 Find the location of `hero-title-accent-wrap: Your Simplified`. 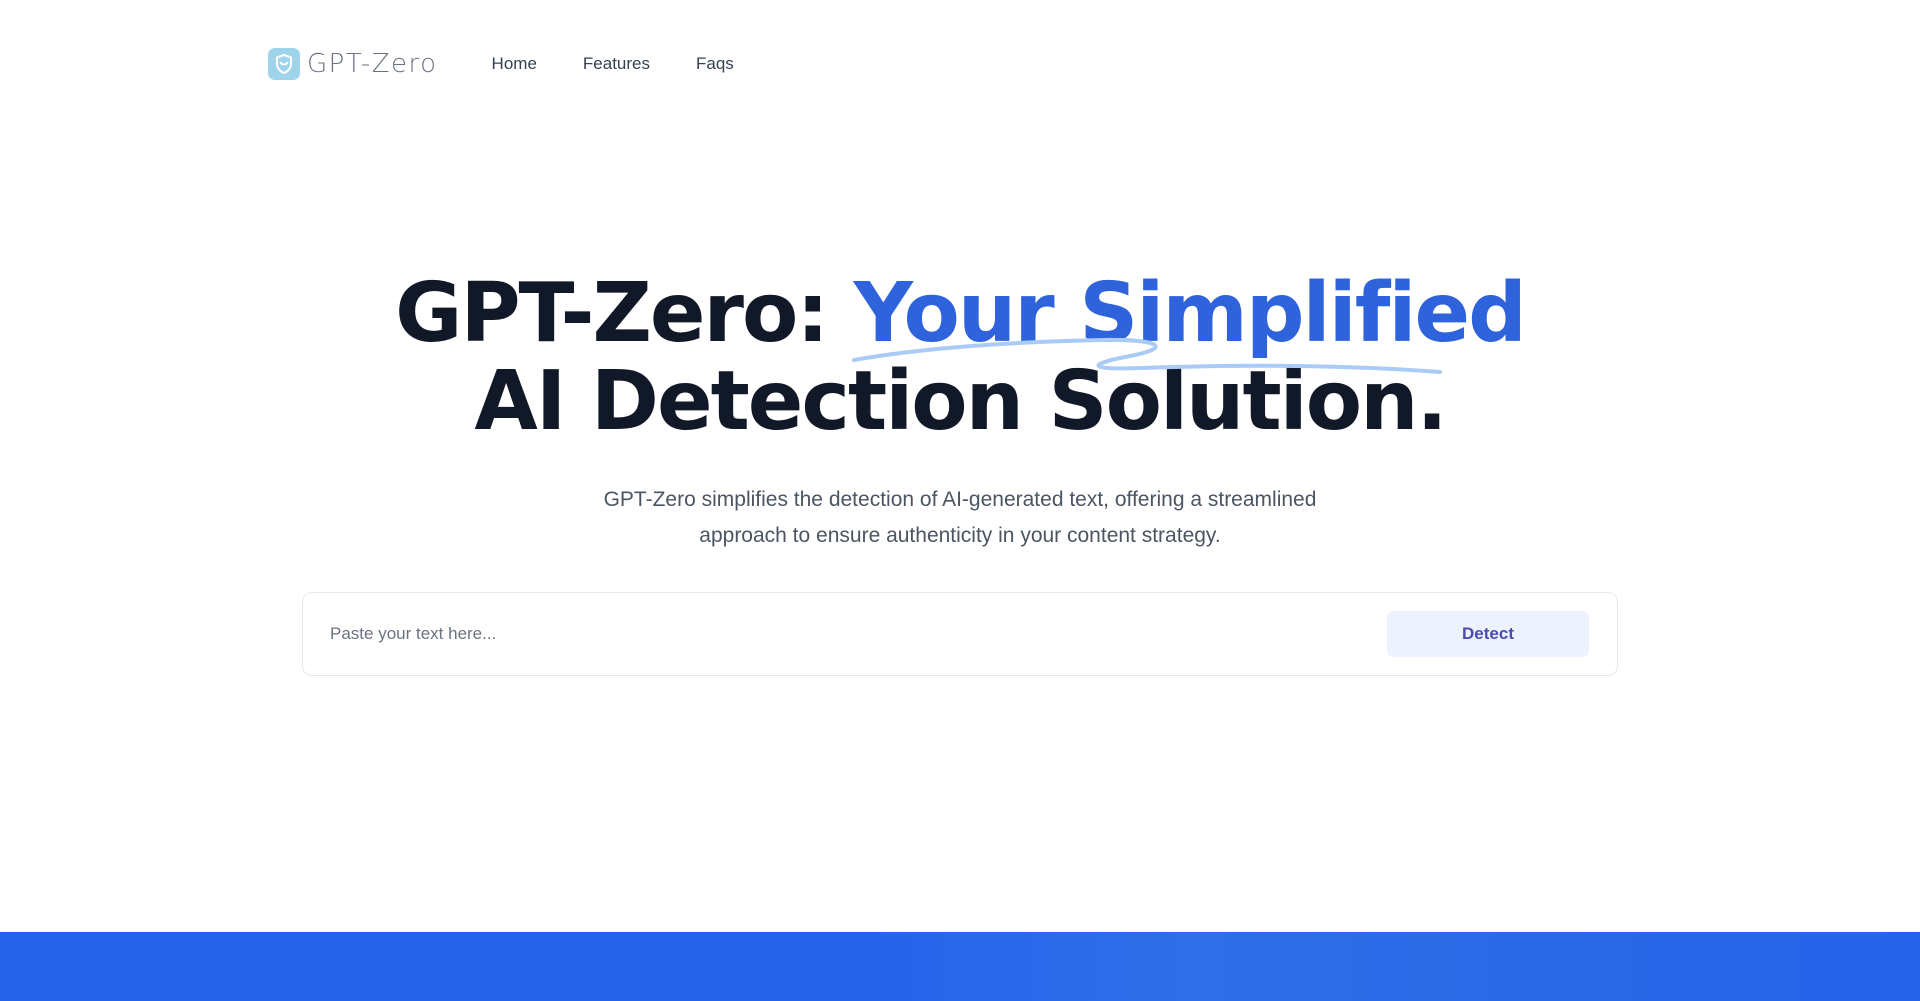

hero-title-accent-wrap: Your Simplified is located at coordinates (1189, 322).